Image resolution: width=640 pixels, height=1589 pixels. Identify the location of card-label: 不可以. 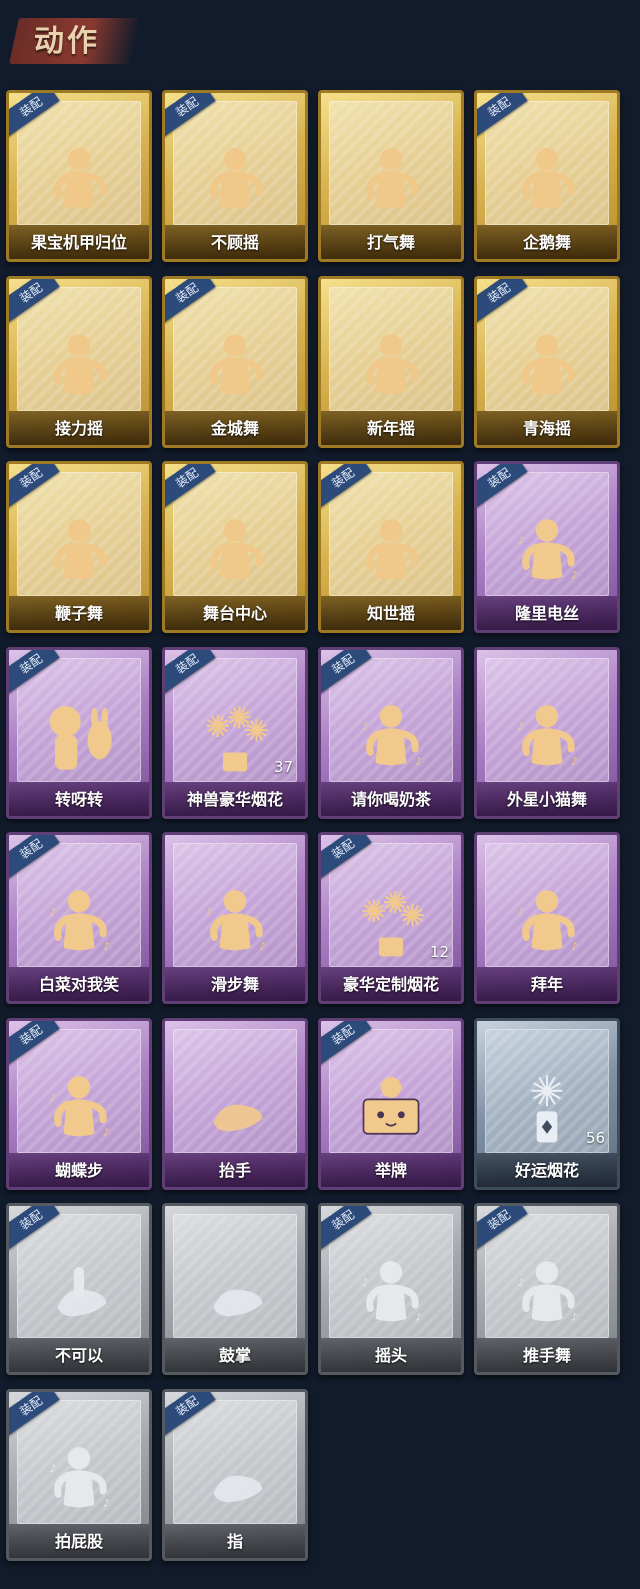
(78, 1355).